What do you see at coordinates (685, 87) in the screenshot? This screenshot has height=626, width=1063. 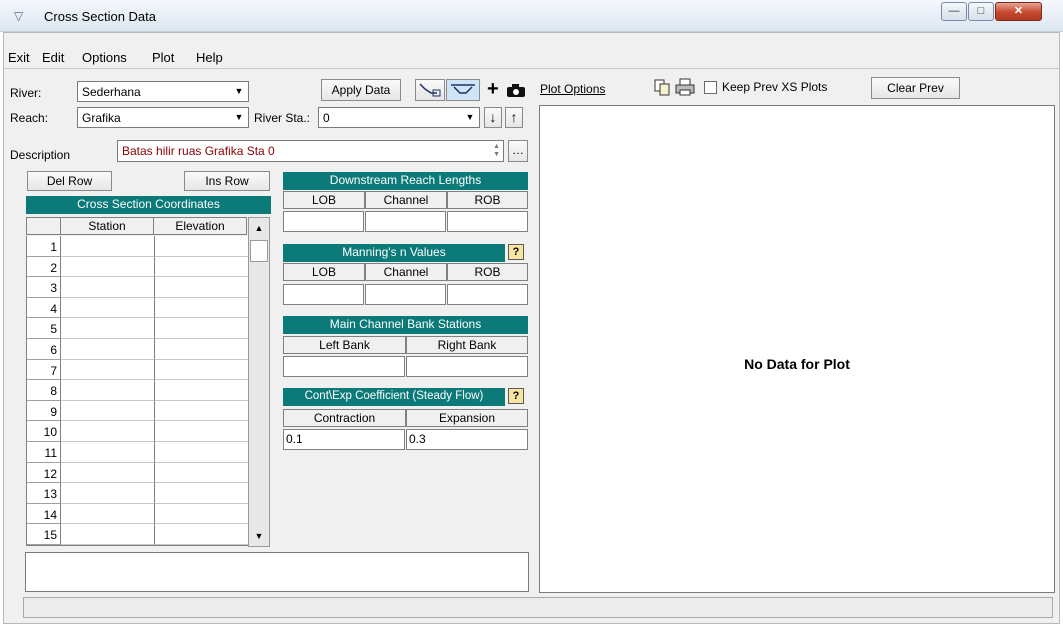 I see `print-icon` at bounding box center [685, 87].